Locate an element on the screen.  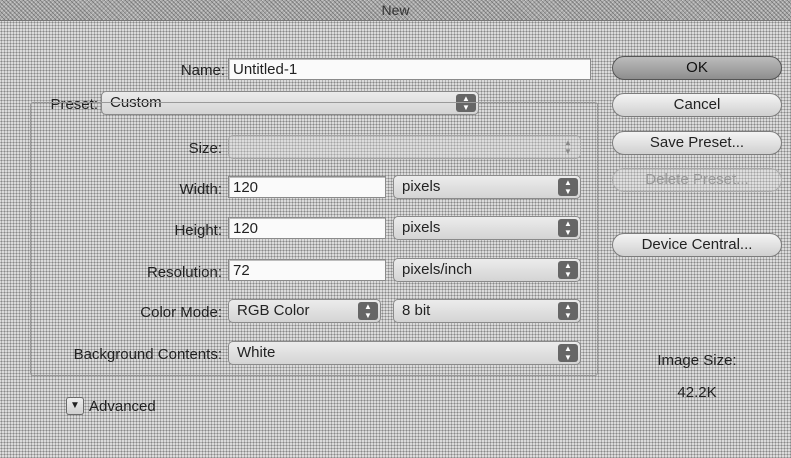
resolution-field: 72 is located at coordinates (307, 270).